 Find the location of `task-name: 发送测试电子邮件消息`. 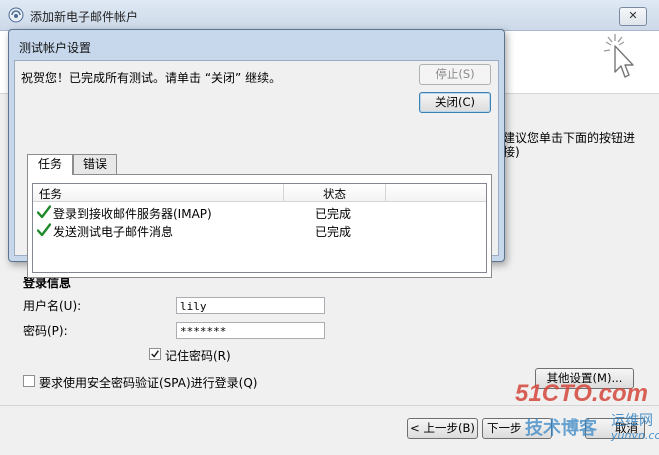

task-name: 发送测试电子邮件消息 is located at coordinates (113, 232).